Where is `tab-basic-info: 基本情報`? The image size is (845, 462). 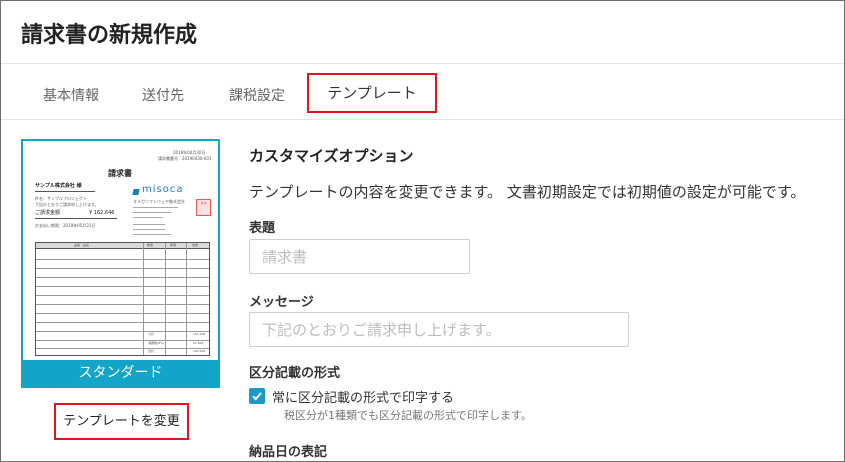
tab-basic-info: 基本情報 is located at coordinates (71, 95).